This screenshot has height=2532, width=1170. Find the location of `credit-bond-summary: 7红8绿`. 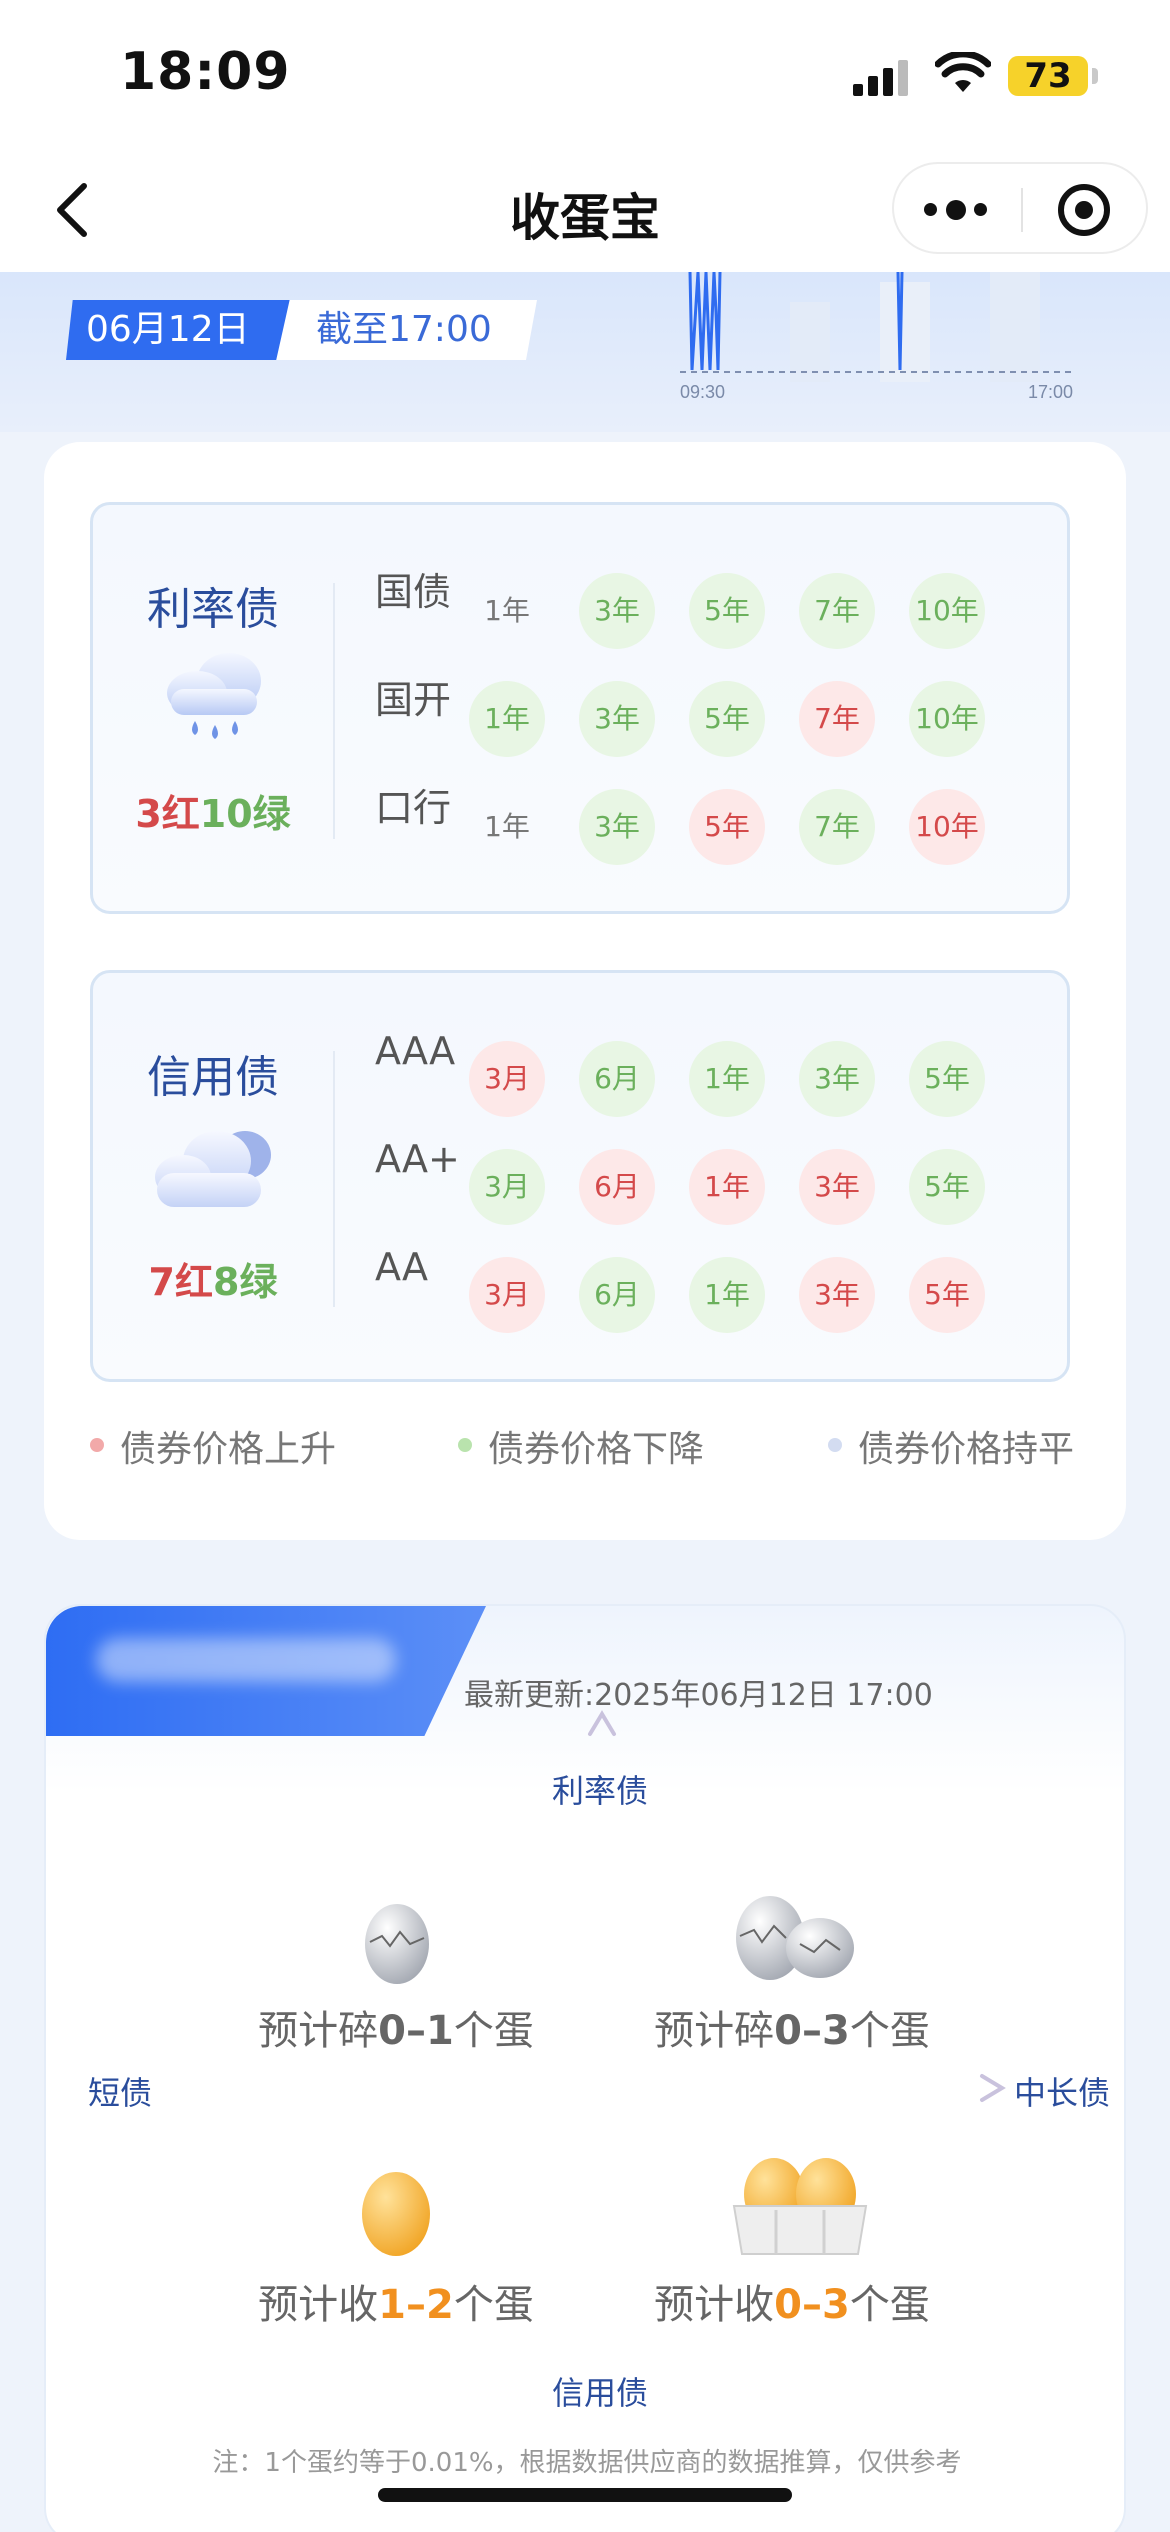

credit-bond-summary: 7红8绿 is located at coordinates (213, 1278).